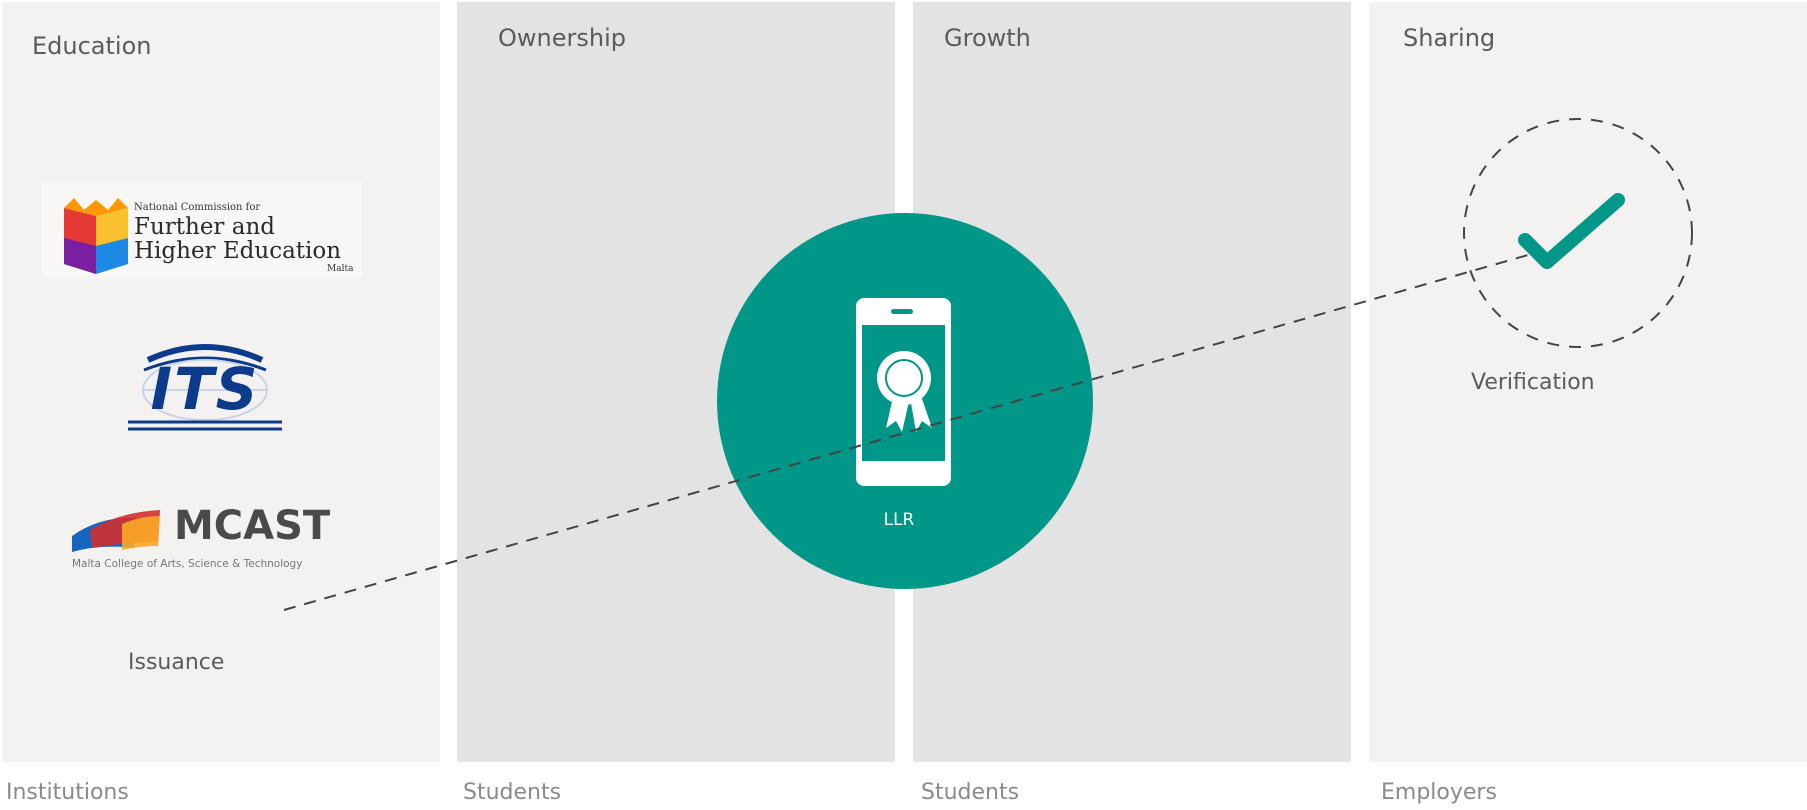 Image resolution: width=1807 pixels, height=810 pixels. What do you see at coordinates (1533, 382) in the screenshot?
I see `verification-label: Verification` at bounding box center [1533, 382].